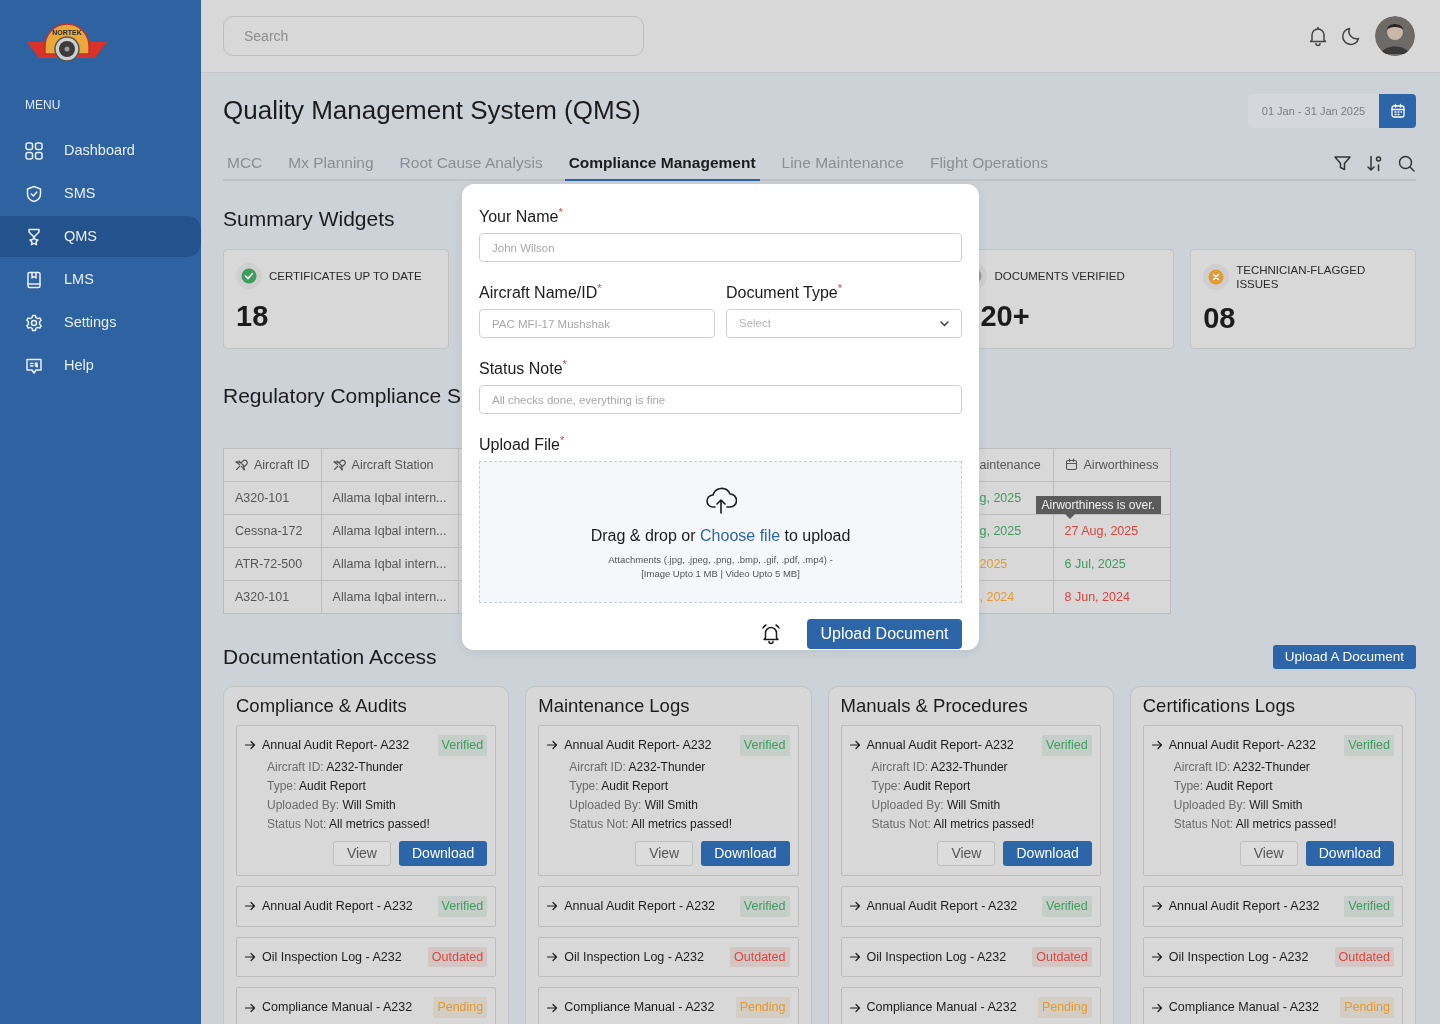 The image size is (1440, 1024). What do you see at coordinates (100, 322) in the screenshot?
I see `sidebar-item: Settings` at bounding box center [100, 322].